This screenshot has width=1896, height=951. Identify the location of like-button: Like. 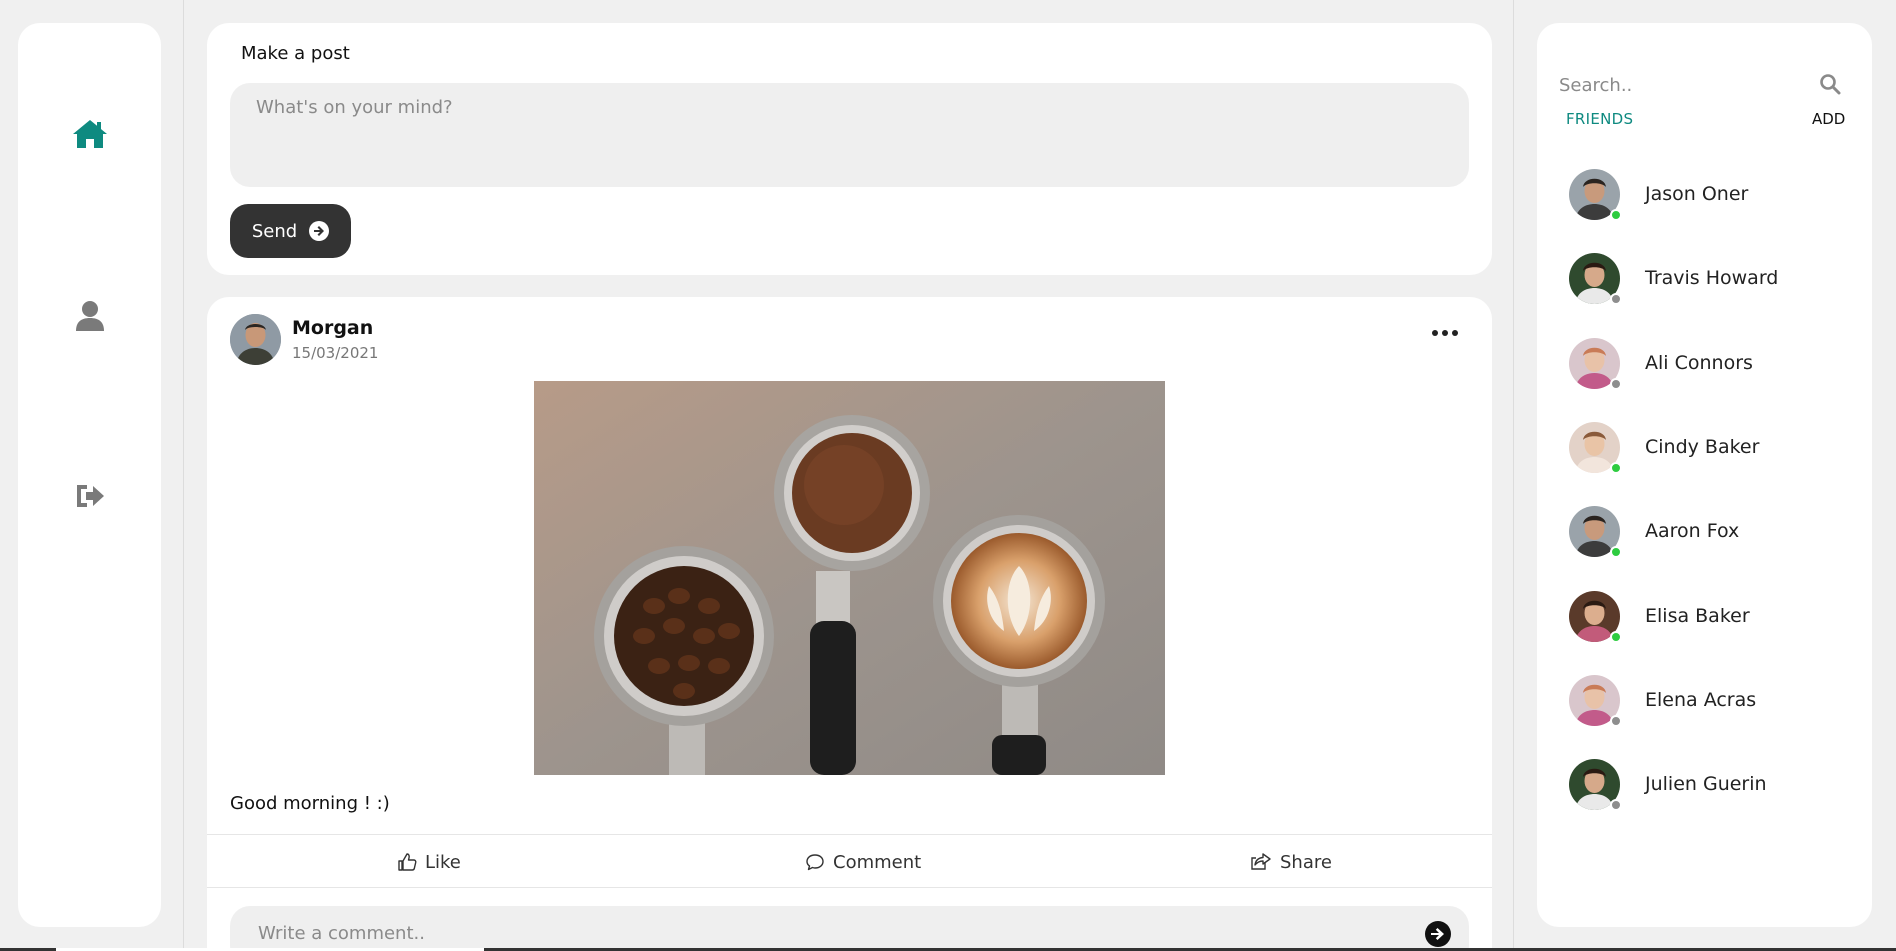
(429, 862).